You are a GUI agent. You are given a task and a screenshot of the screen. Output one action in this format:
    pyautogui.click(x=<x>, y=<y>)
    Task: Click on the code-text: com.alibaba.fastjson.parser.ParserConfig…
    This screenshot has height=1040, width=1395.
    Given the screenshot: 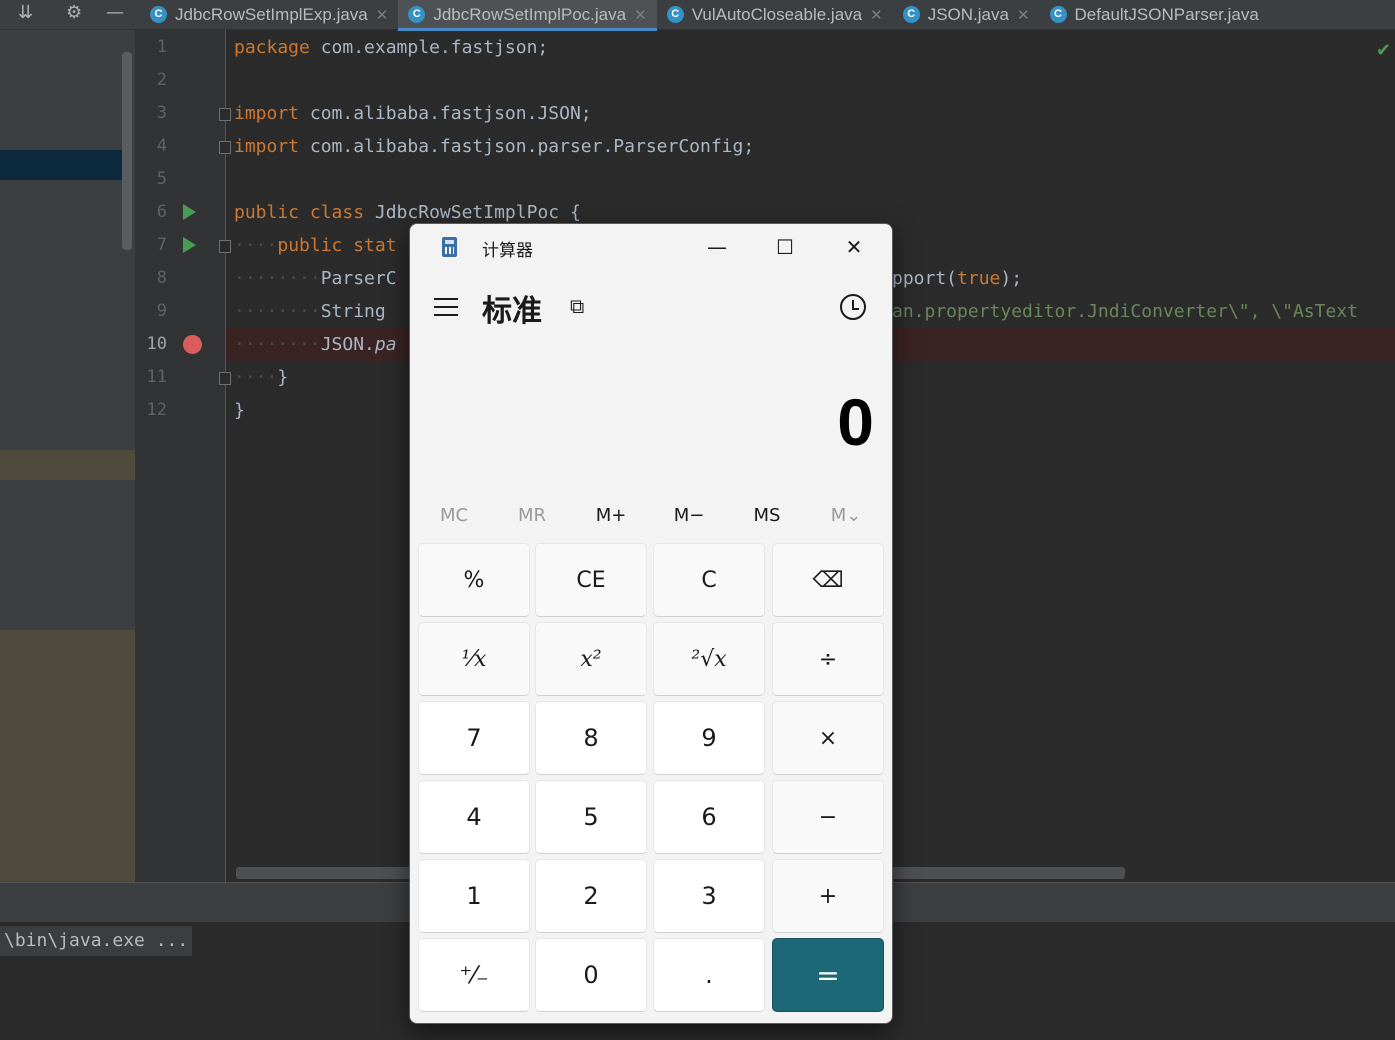 What is the action you would take?
    pyautogui.click(x=527, y=146)
    